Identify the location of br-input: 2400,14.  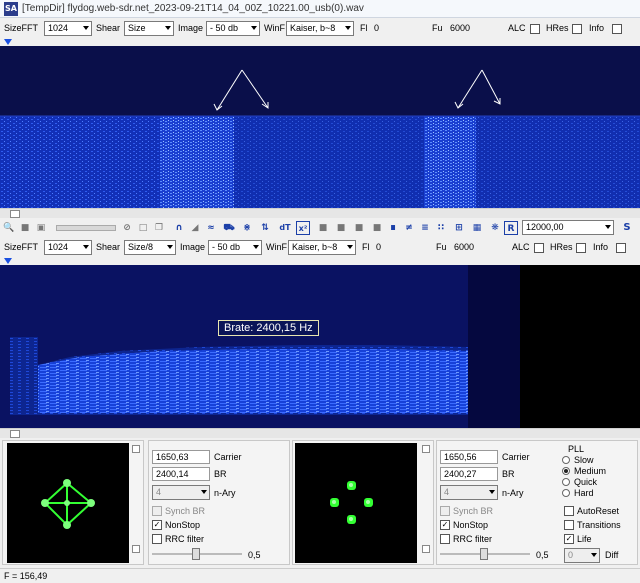
(181, 474).